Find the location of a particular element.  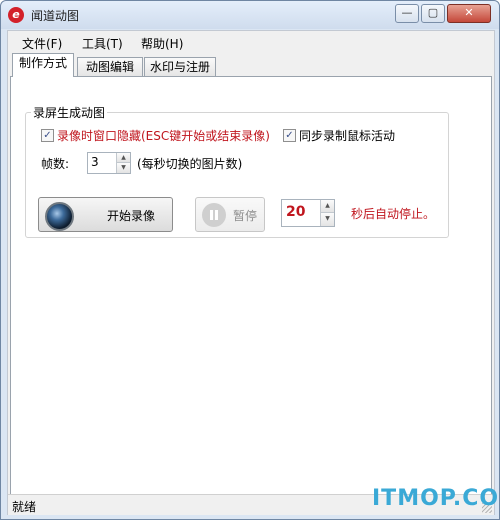

pause-label: 暂停 is located at coordinates (245, 216).